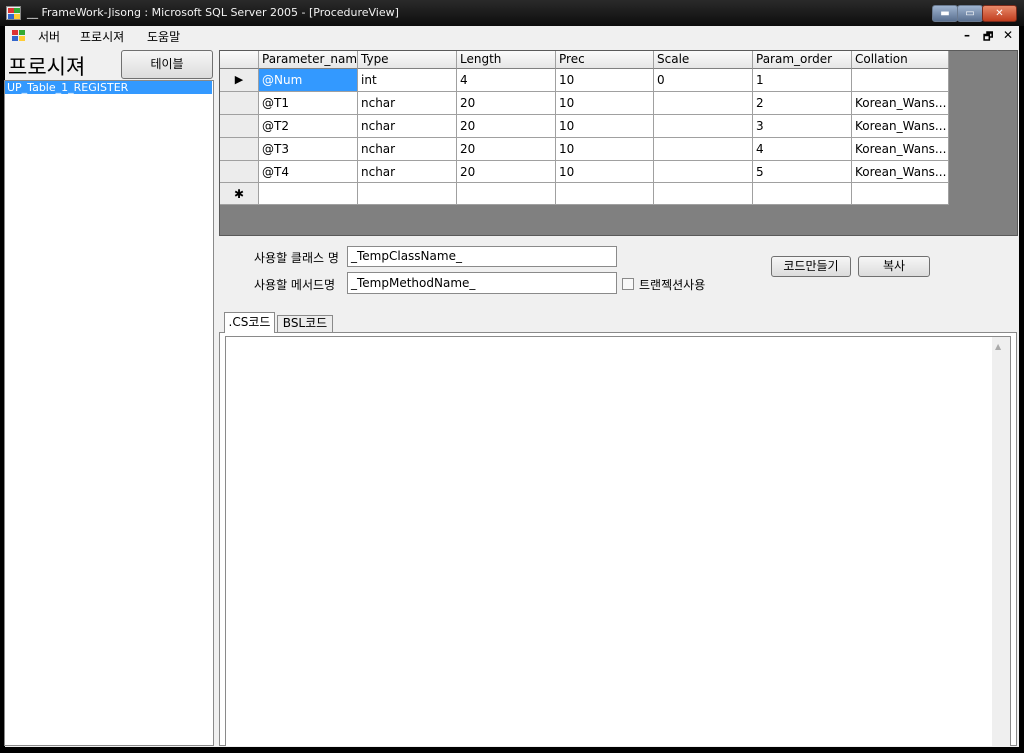 Image resolution: width=1024 pixels, height=753 pixels. Describe the element at coordinates (802, 103) in the screenshot. I see `cell-param-order: 2` at that location.